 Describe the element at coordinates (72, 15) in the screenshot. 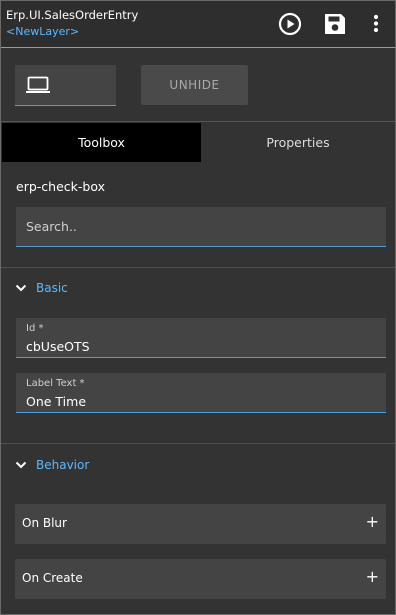

I see `app-title: Erp.UI.SalesOrderEntry` at that location.